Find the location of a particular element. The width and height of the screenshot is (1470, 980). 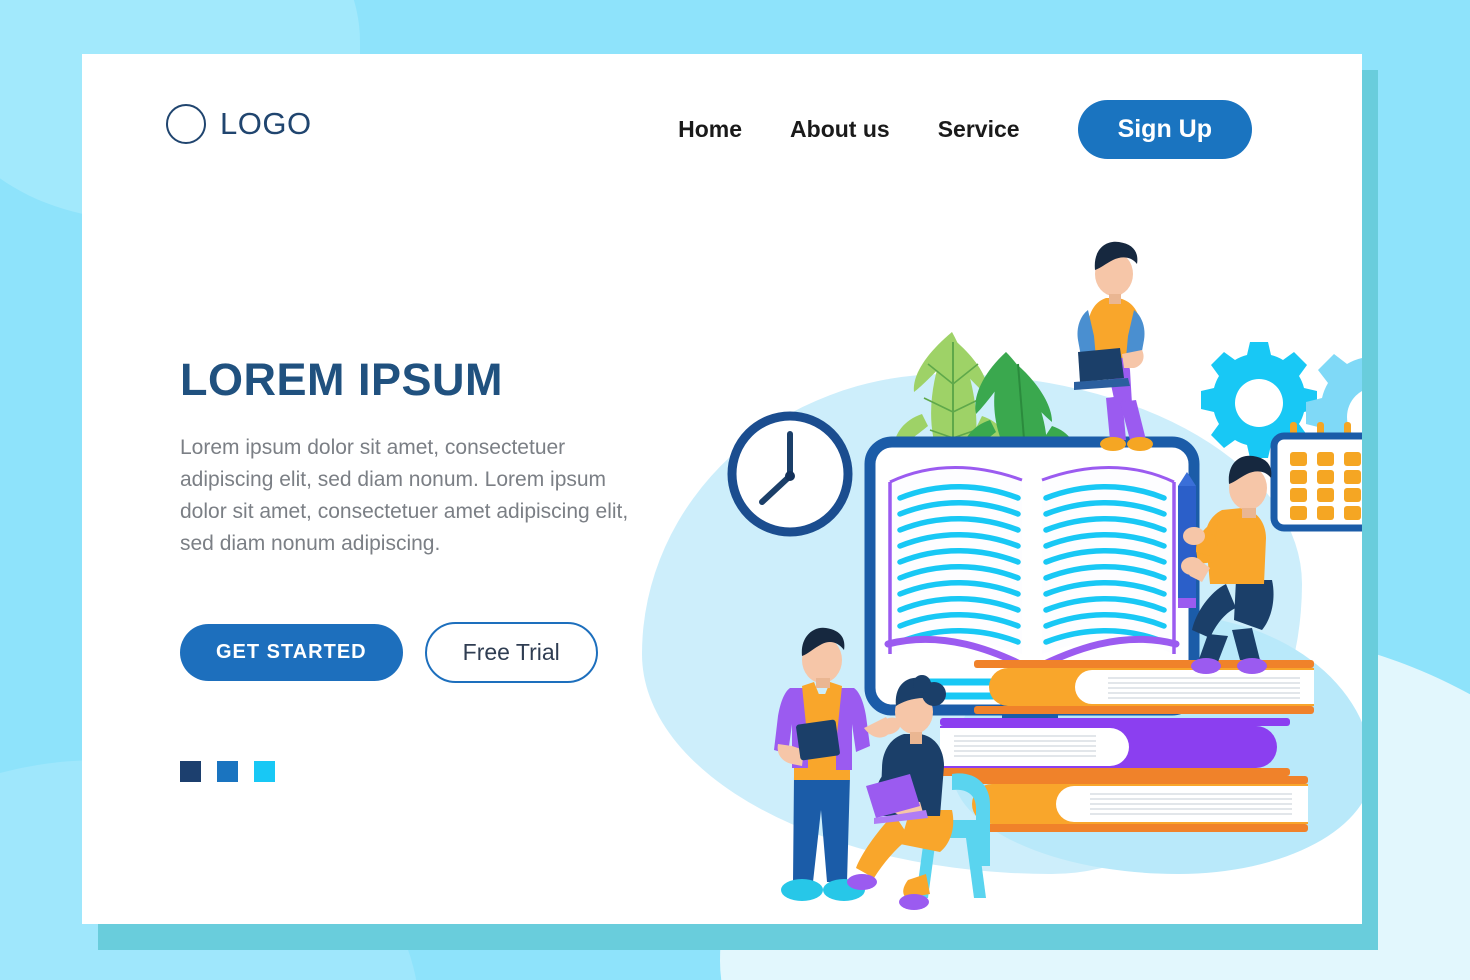

book-stack-icon is located at coordinates (1127, 746).